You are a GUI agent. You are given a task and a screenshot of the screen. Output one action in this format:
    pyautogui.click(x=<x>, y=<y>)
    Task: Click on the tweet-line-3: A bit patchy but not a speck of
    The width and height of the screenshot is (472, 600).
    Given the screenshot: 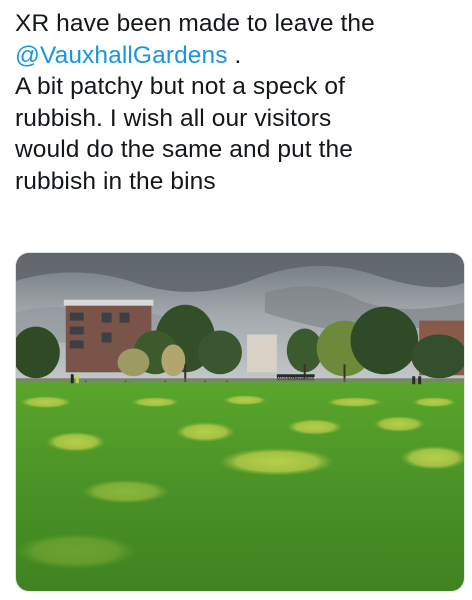 What is the action you would take?
    pyautogui.click(x=180, y=87)
    